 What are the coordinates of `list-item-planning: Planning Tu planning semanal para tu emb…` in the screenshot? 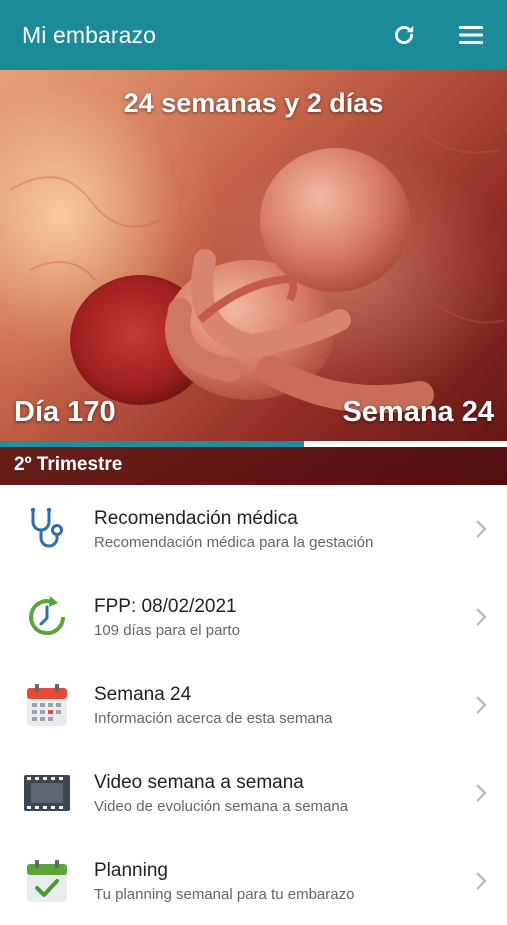 It's located at (253, 881).